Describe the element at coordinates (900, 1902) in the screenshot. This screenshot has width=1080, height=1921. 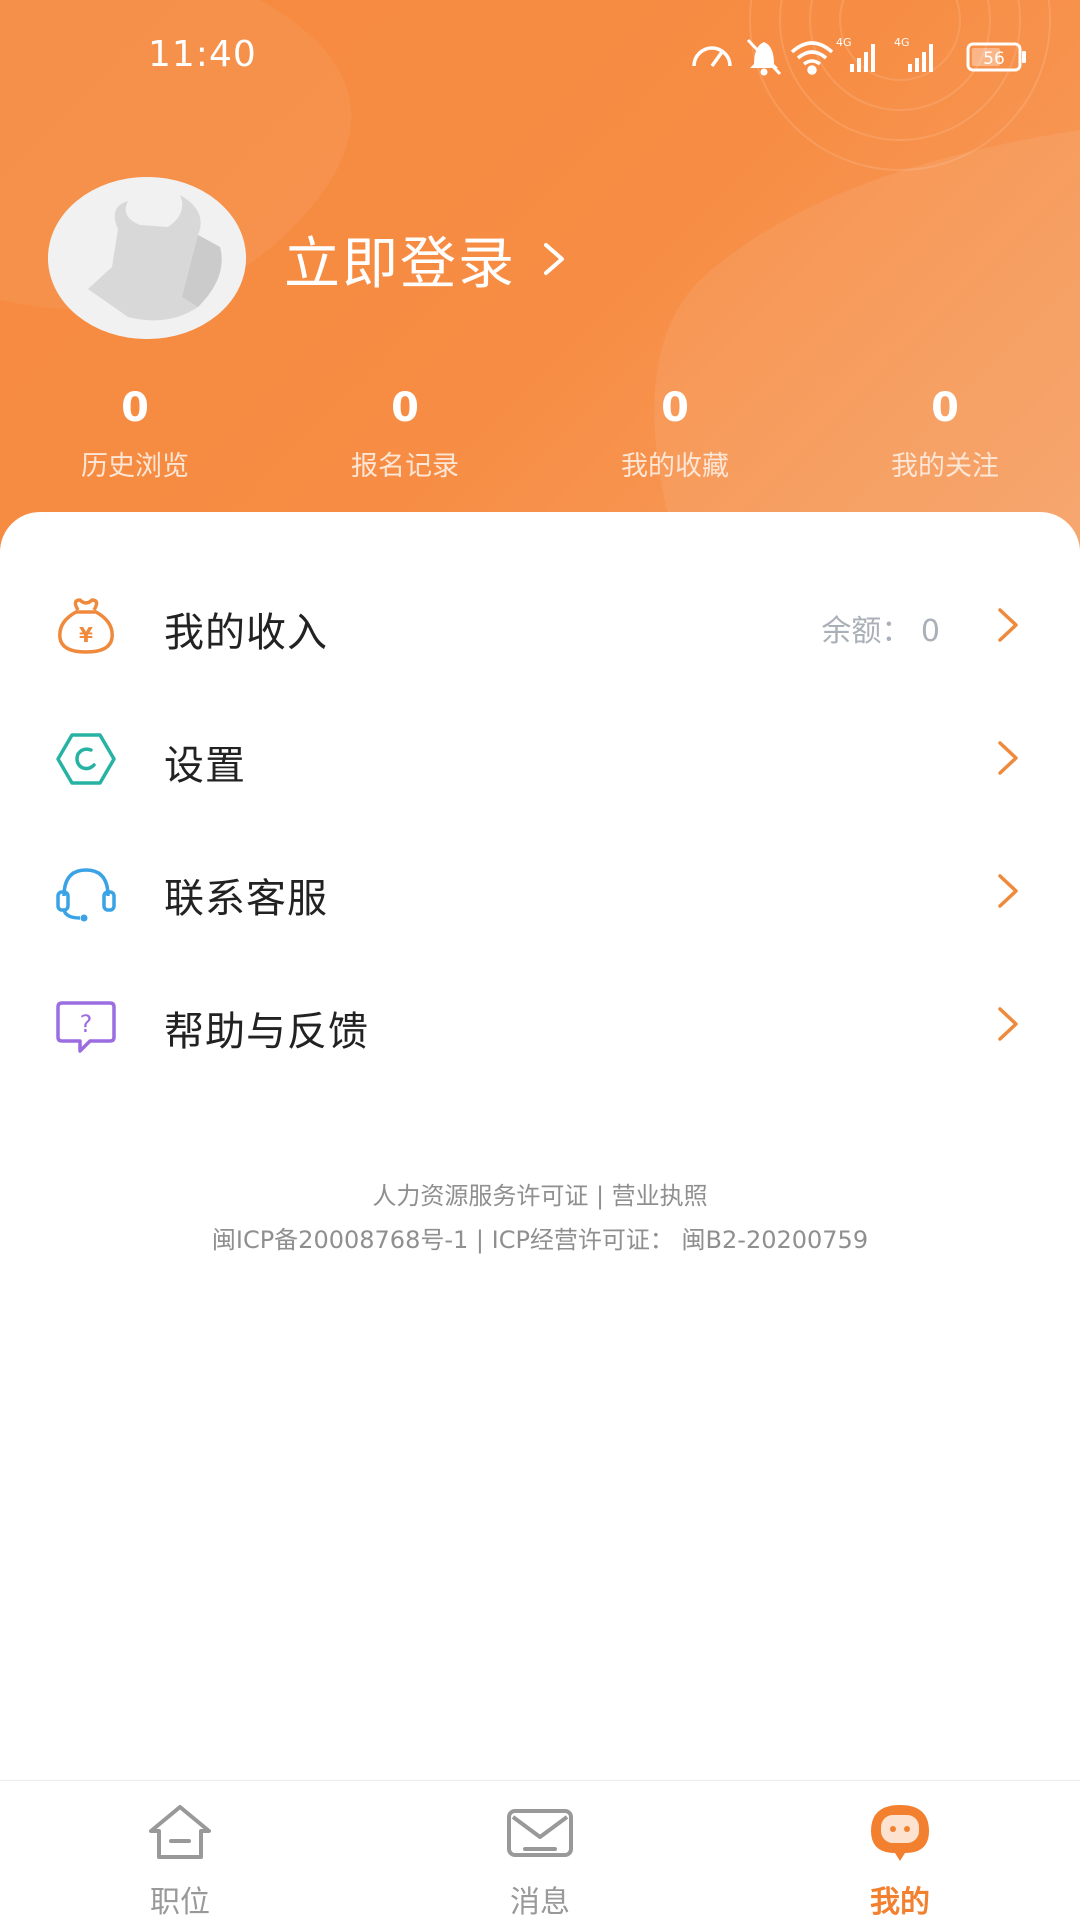
I see `tab-label: 我的` at that location.